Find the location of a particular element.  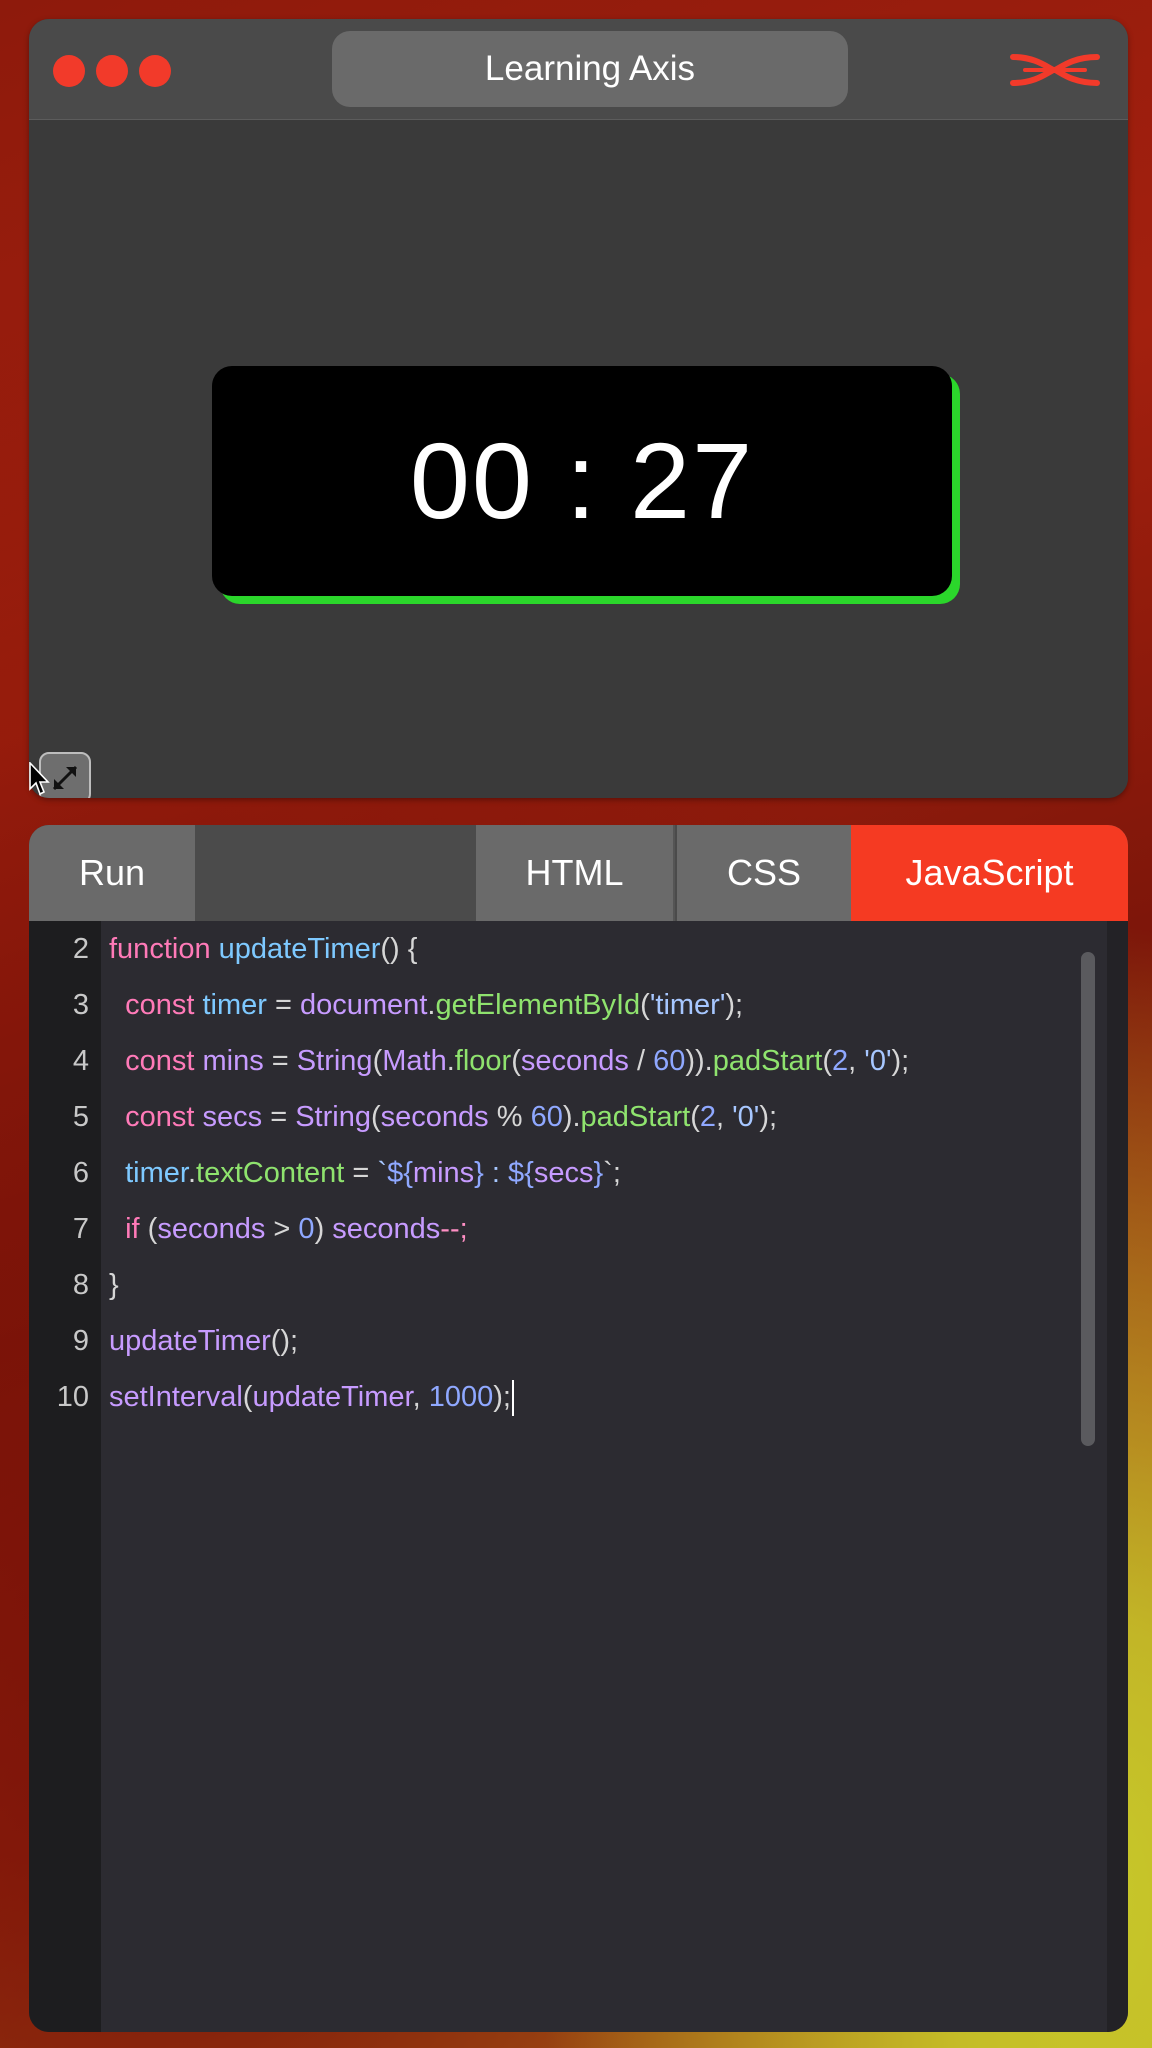

code-line: timer.textContent = `${mins} : ${secs}`; is located at coordinates (365, 1173).